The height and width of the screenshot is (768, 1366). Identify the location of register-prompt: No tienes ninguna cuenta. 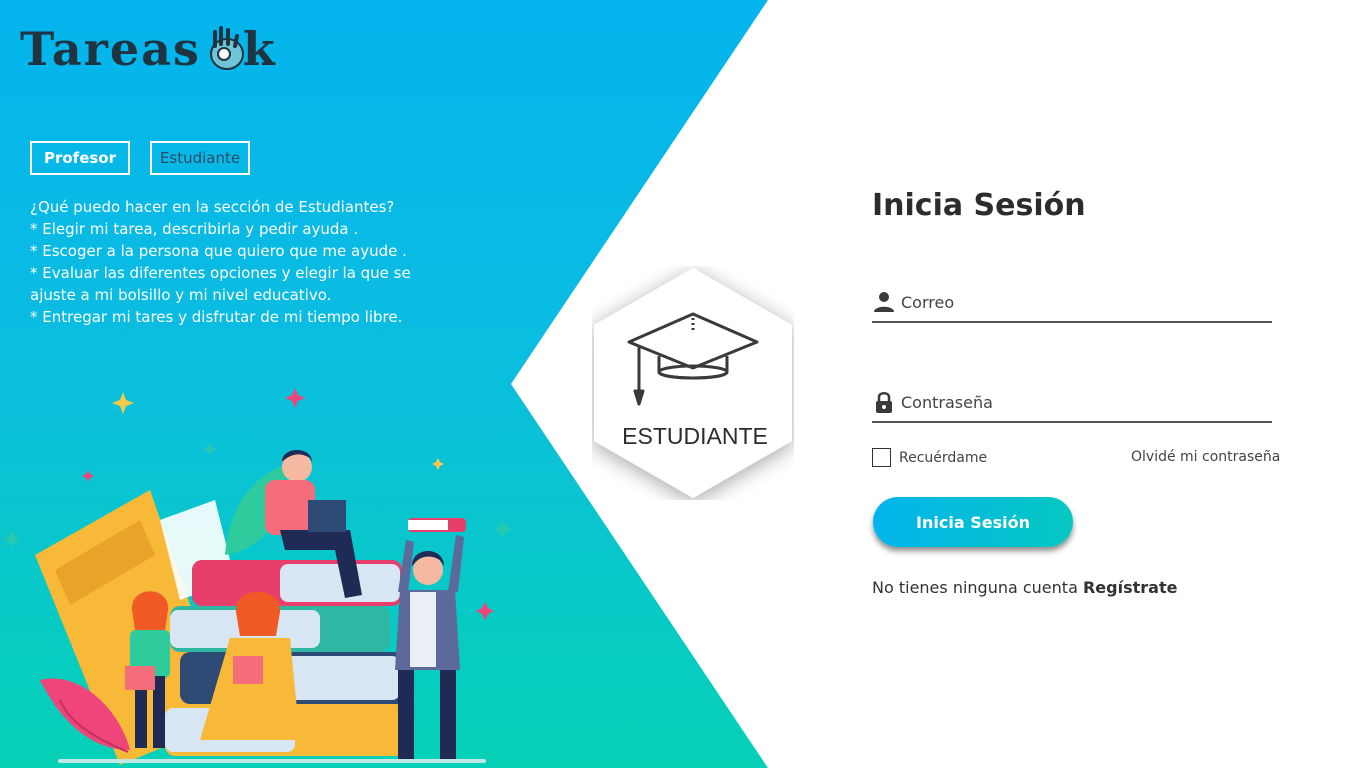
(975, 587).